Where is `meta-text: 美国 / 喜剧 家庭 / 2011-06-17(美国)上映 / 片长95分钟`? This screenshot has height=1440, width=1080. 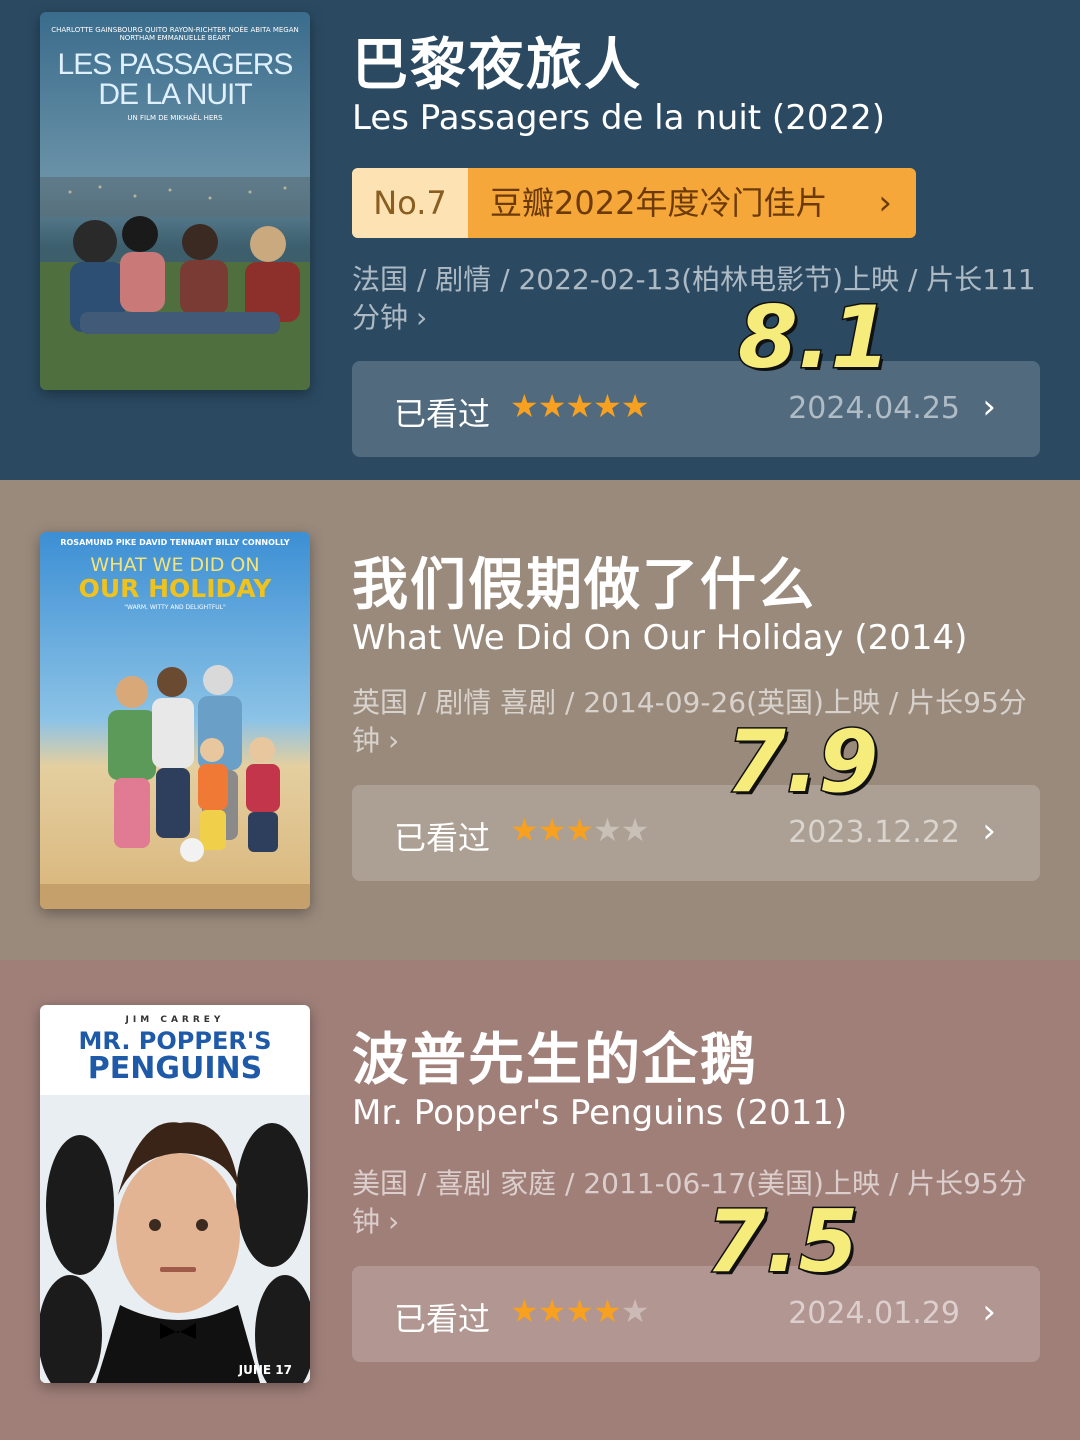 meta-text: 美国 / 喜剧 家庭 / 2011-06-17(美国)上映 / 片长95分钟 is located at coordinates (689, 1202).